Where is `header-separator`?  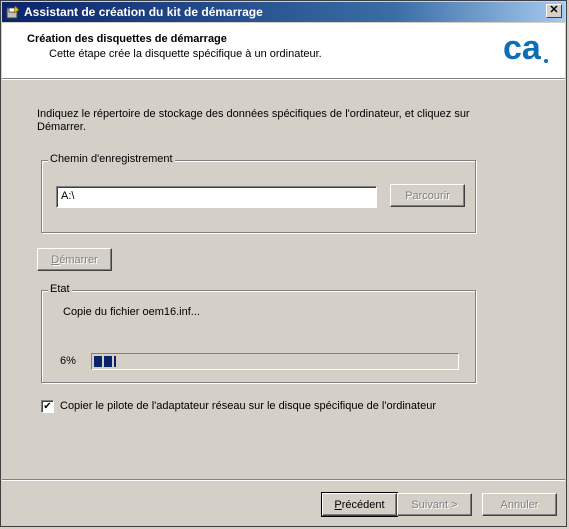
header-separator is located at coordinates (283, 79).